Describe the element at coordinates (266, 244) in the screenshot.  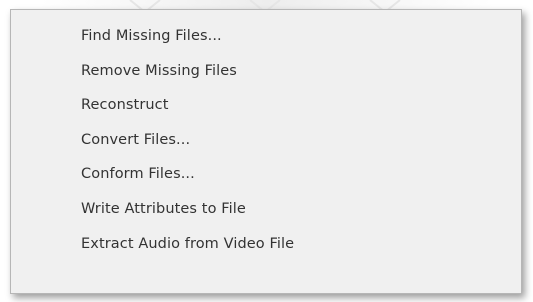
I see `menu-item-extract-audio-from-video-file: Extract Audio from Video File` at that location.